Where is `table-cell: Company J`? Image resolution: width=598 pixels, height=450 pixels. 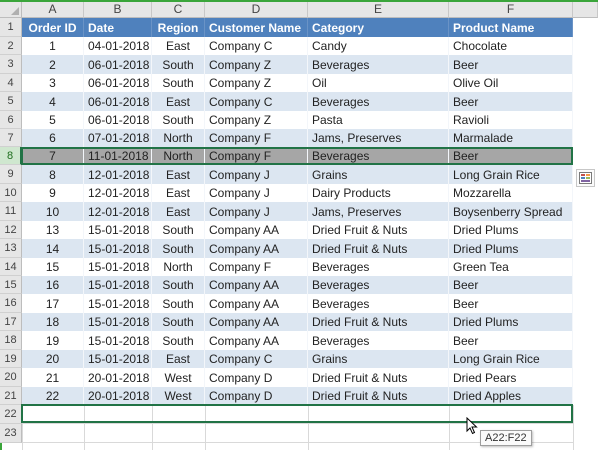 table-cell: Company J is located at coordinates (256, 211).